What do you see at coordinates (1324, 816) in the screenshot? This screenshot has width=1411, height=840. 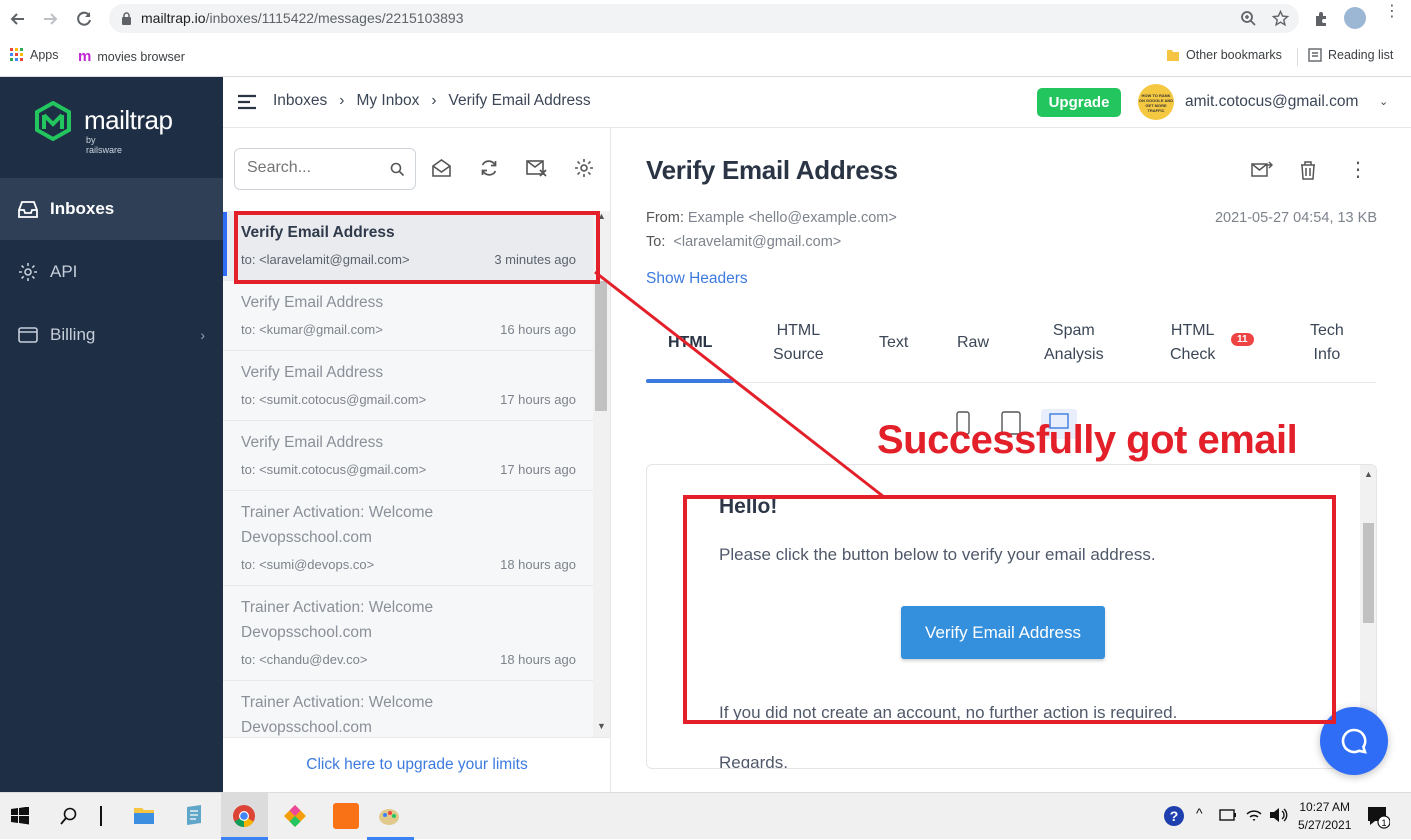 I see `tray-clock: 10:27 AM 5/27/2021` at bounding box center [1324, 816].